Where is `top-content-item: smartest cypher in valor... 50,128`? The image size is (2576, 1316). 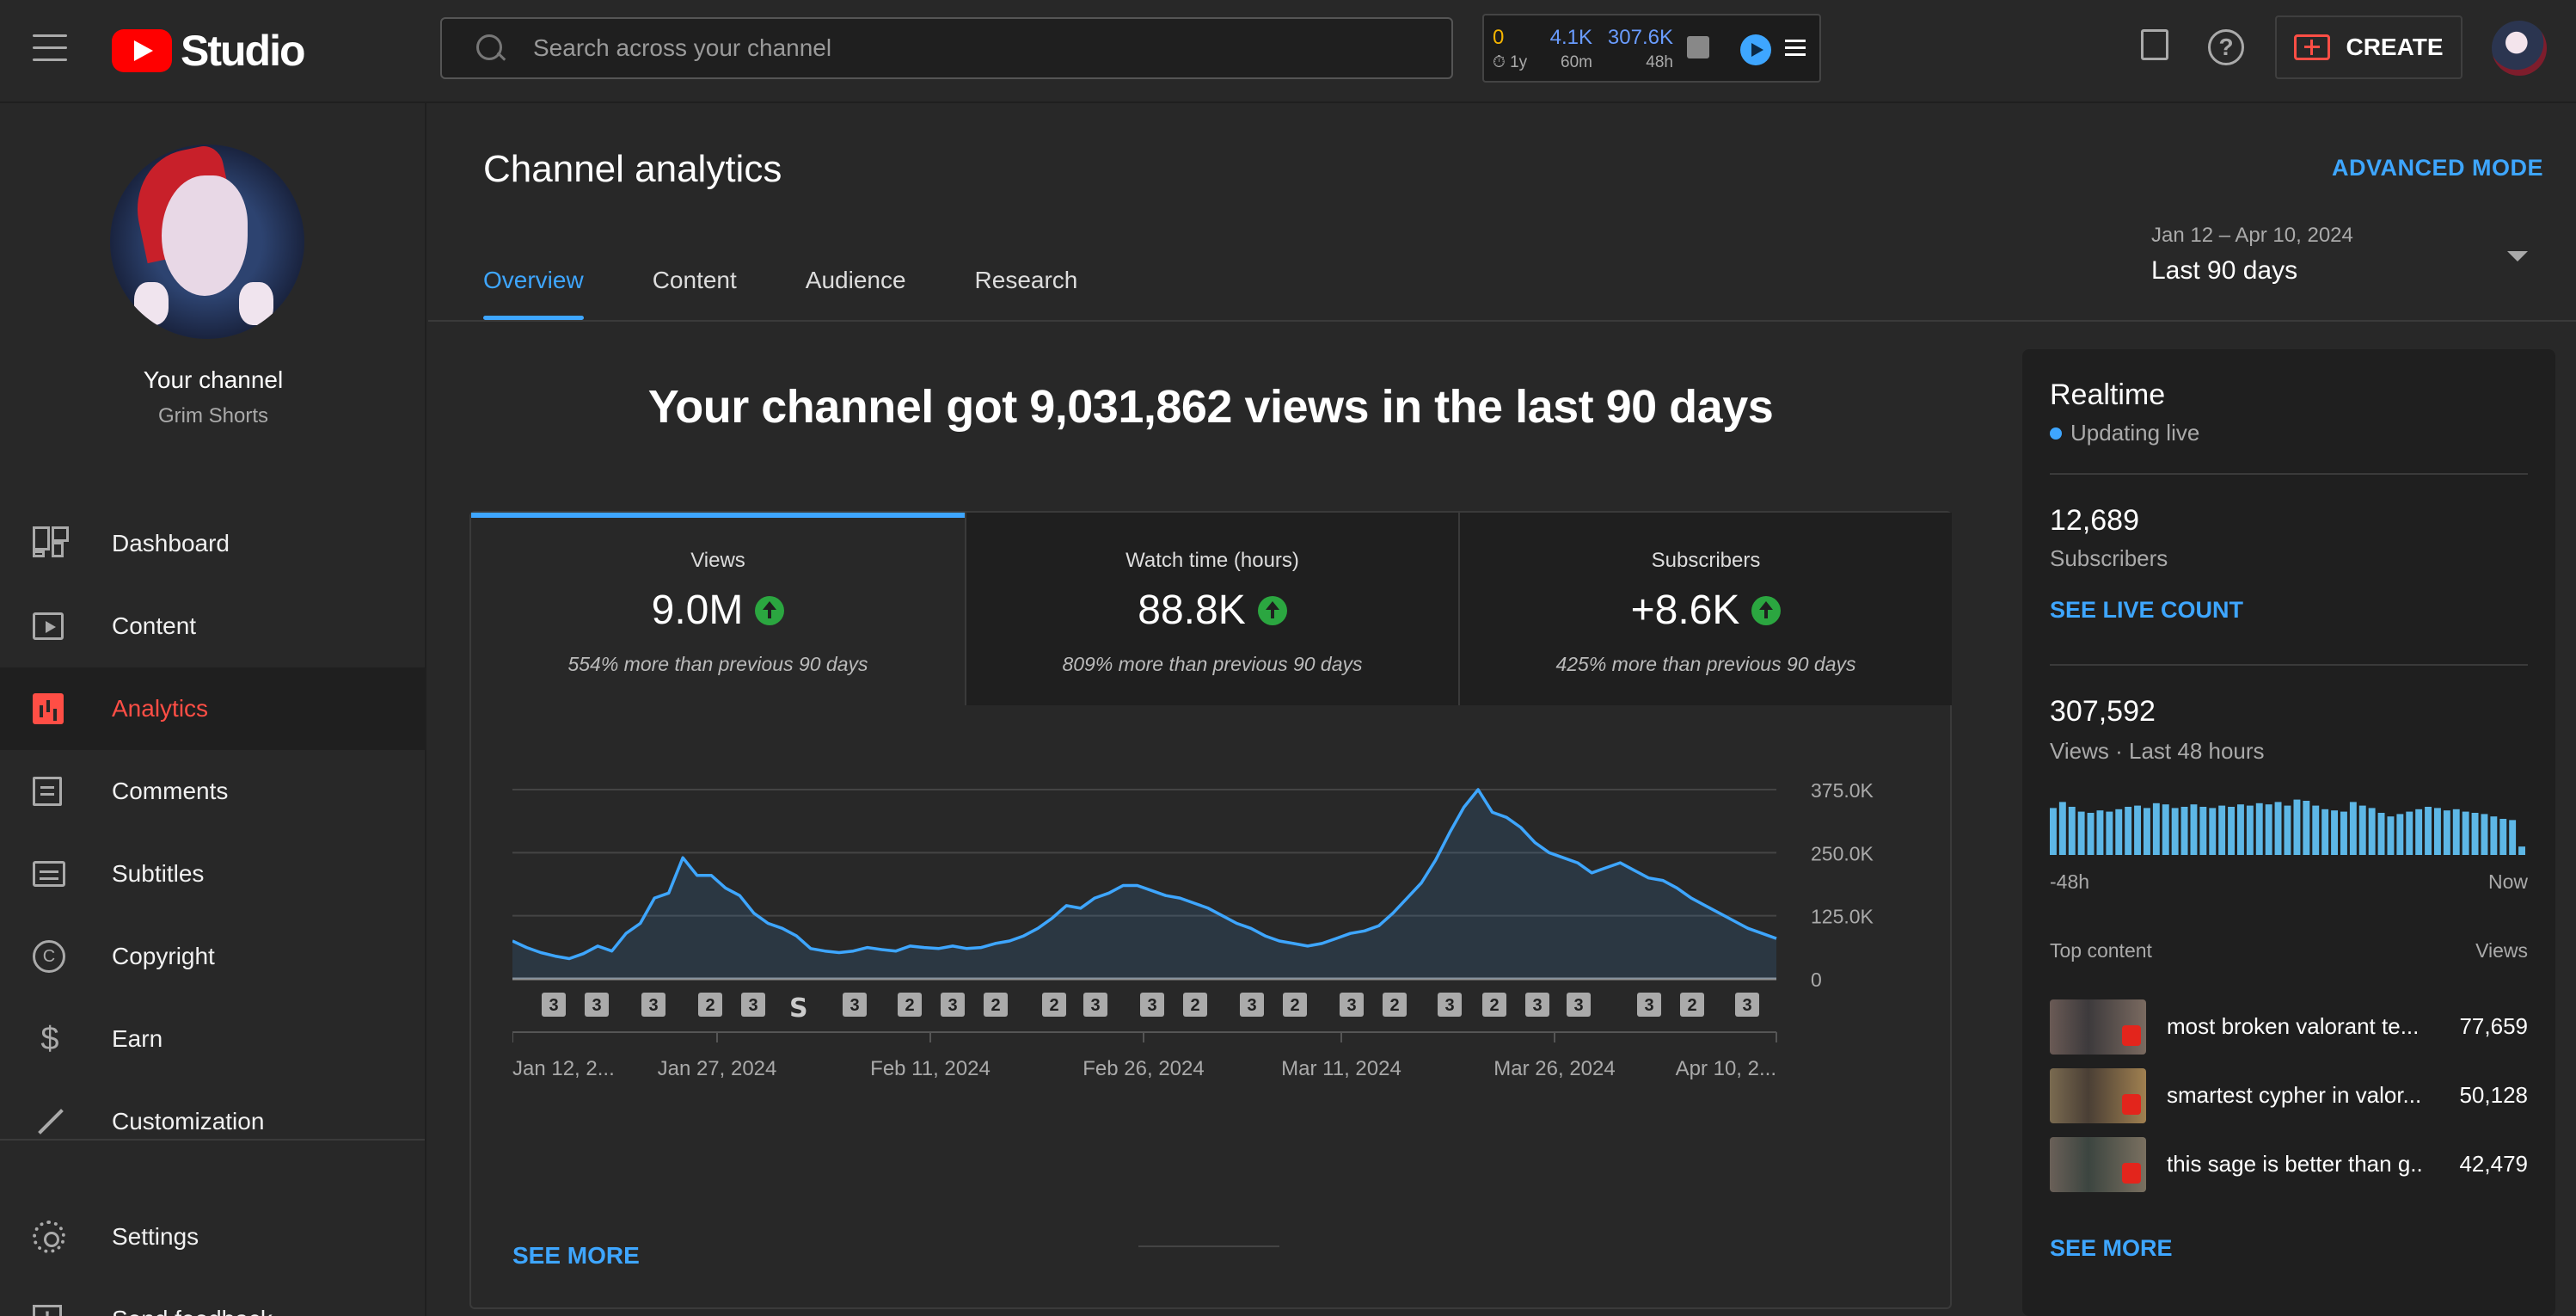
top-content-item: smartest cypher in valor... 50,128 is located at coordinates (2289, 1096).